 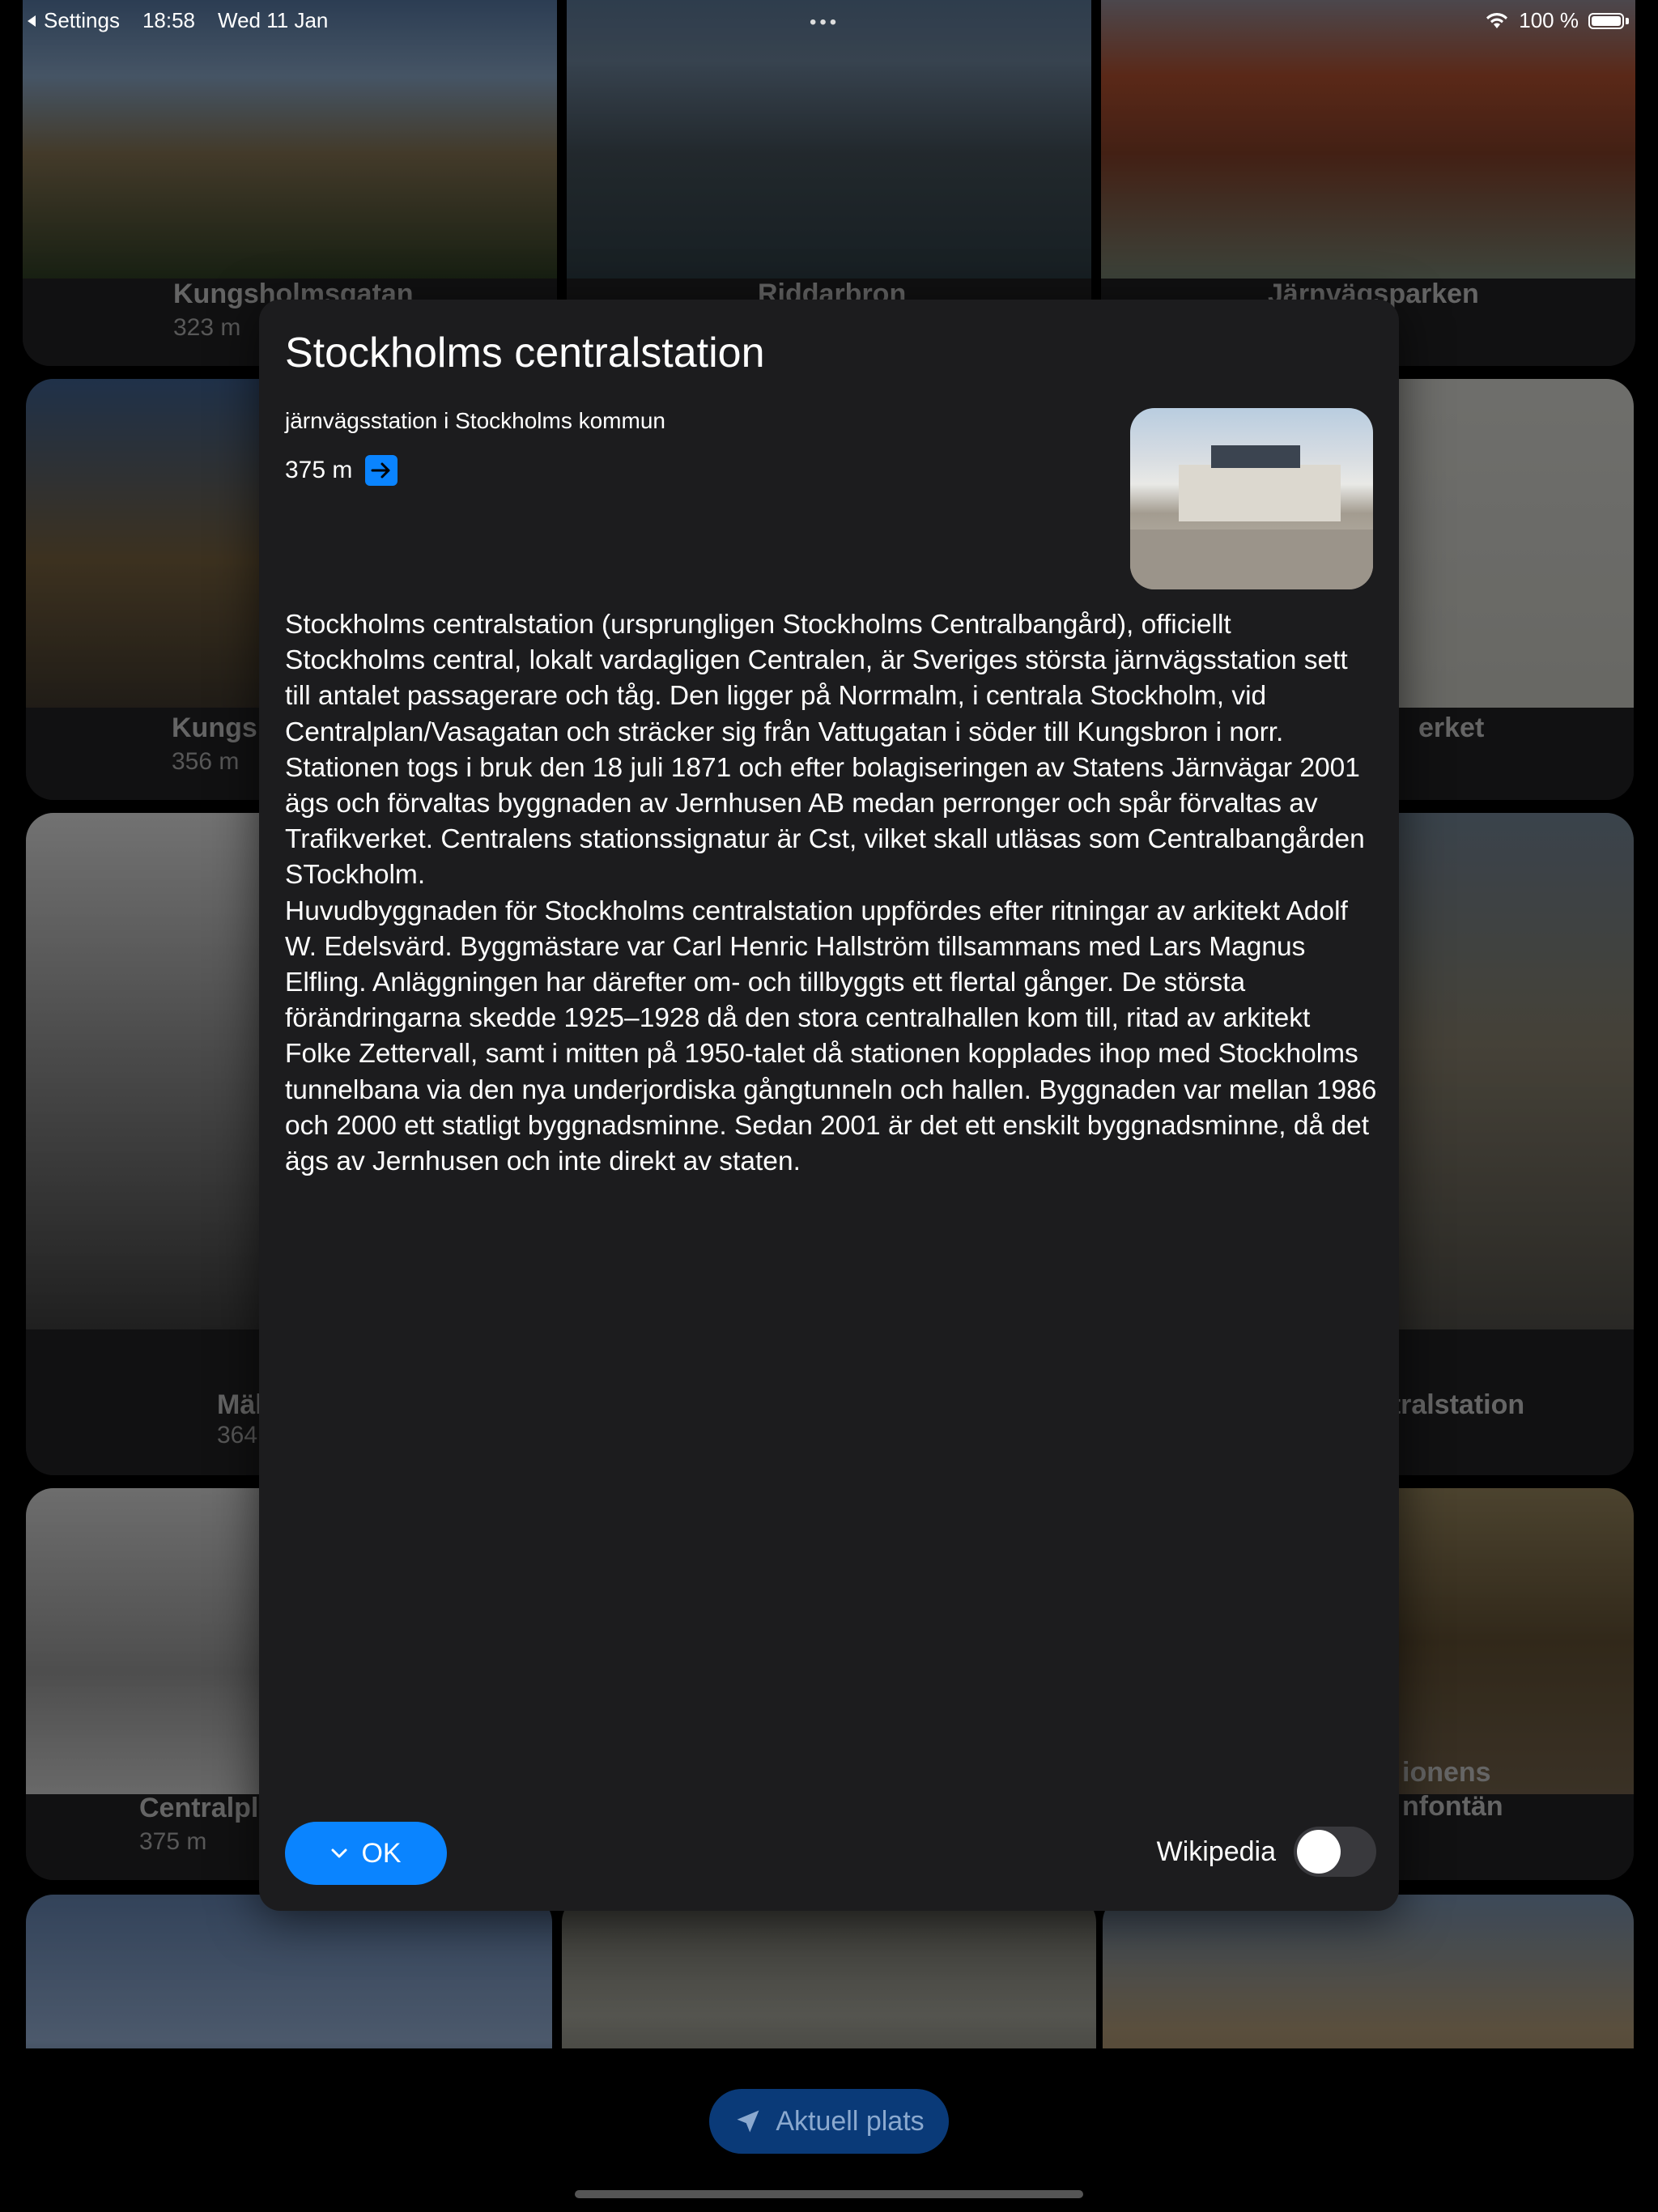 What do you see at coordinates (850, 2121) in the screenshot?
I see `current-location-label: Aktuell plats` at bounding box center [850, 2121].